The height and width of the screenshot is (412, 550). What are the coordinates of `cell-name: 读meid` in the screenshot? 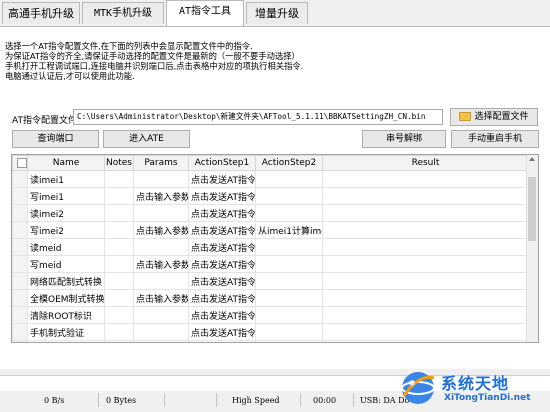 It's located at (66, 247).